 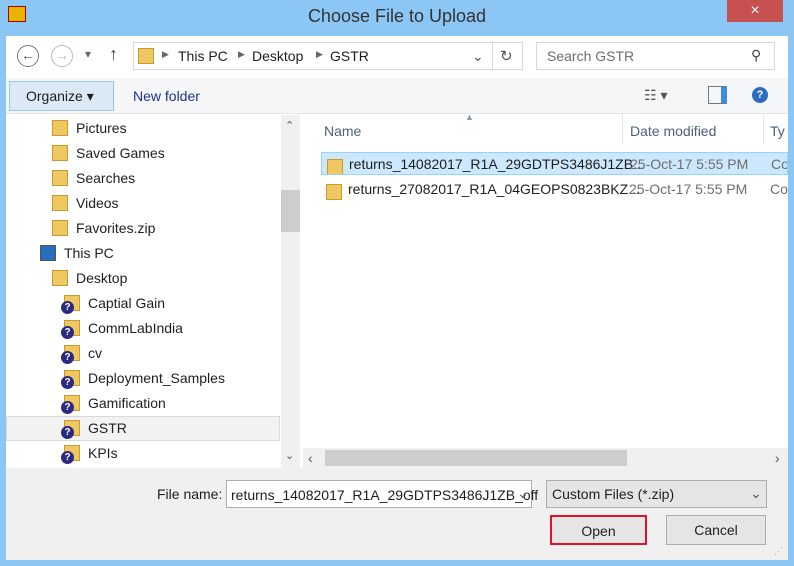 I want to click on tree-item-label: Saved Games, so click(x=120, y=153).